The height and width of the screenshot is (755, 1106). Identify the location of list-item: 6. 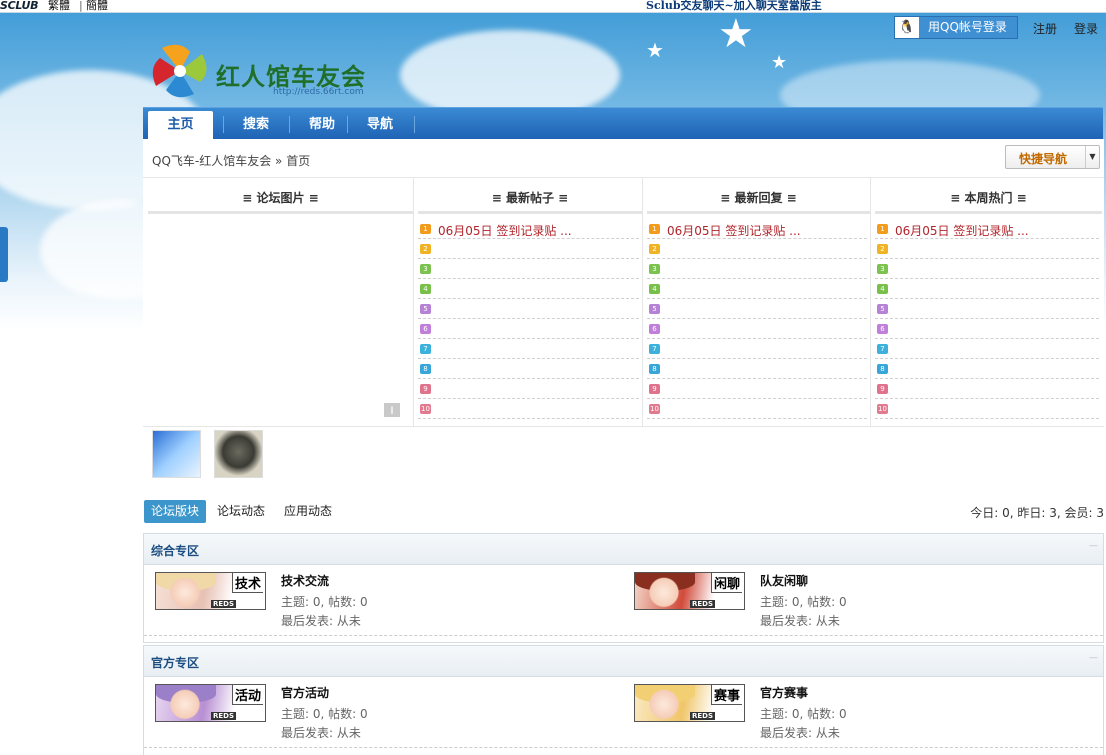
(528, 329).